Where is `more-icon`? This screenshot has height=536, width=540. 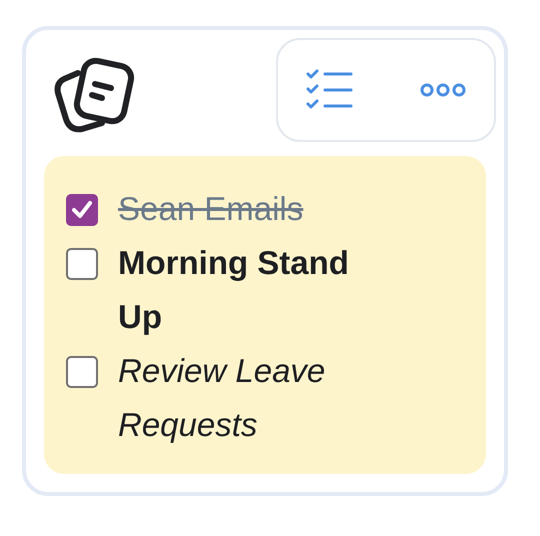
more-icon is located at coordinates (443, 90).